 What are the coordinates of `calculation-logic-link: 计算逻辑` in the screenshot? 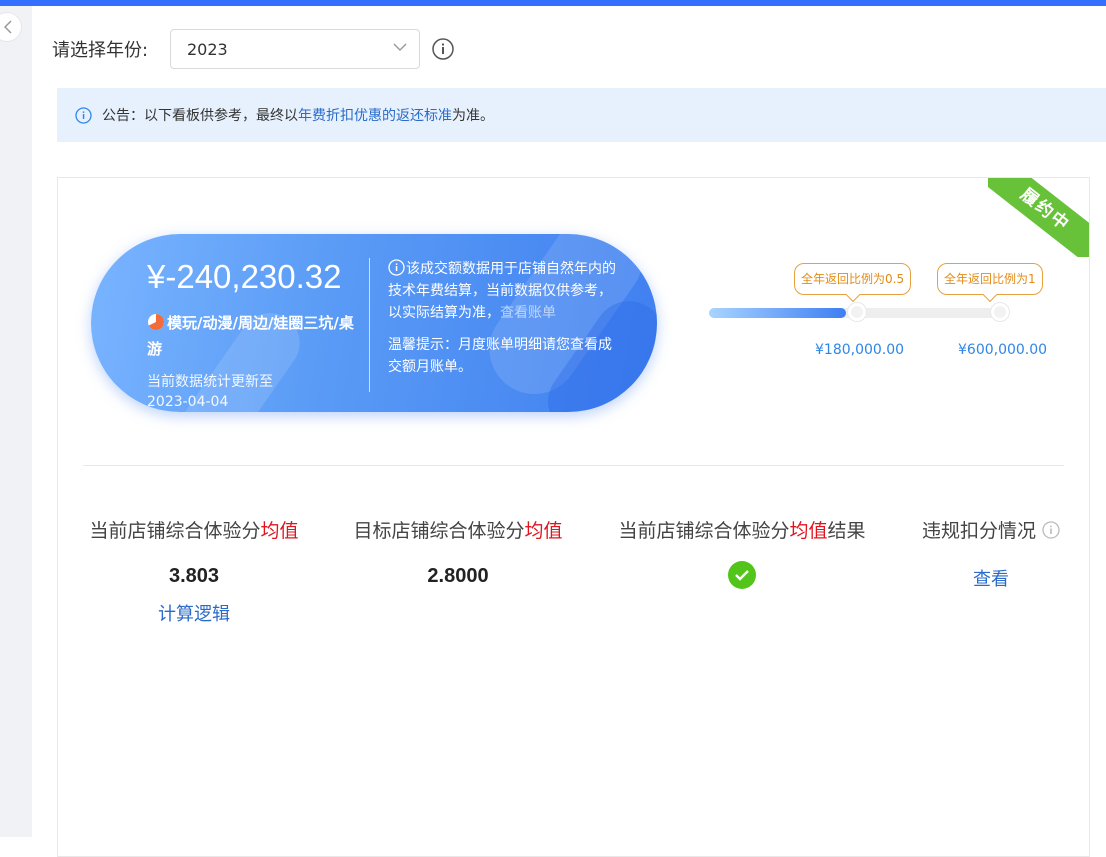 It's located at (194, 613).